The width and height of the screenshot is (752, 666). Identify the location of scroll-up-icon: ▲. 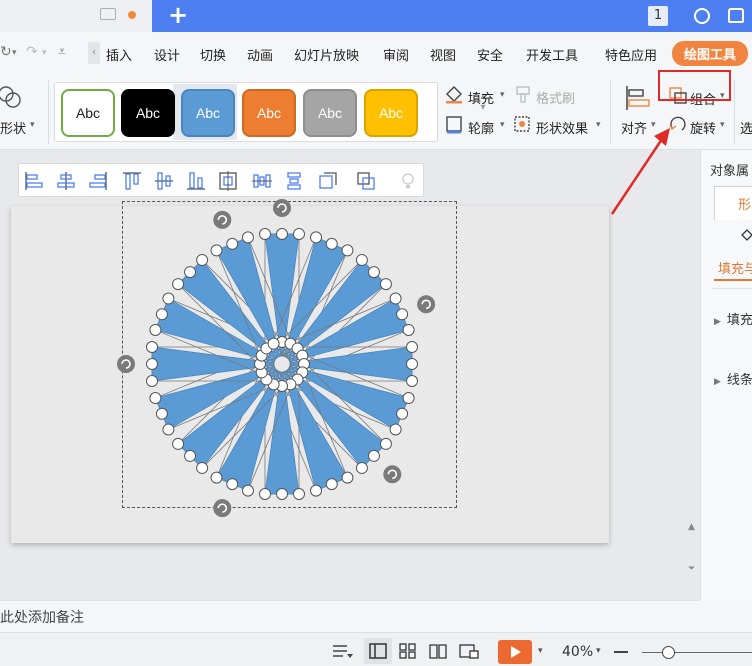
(691, 527).